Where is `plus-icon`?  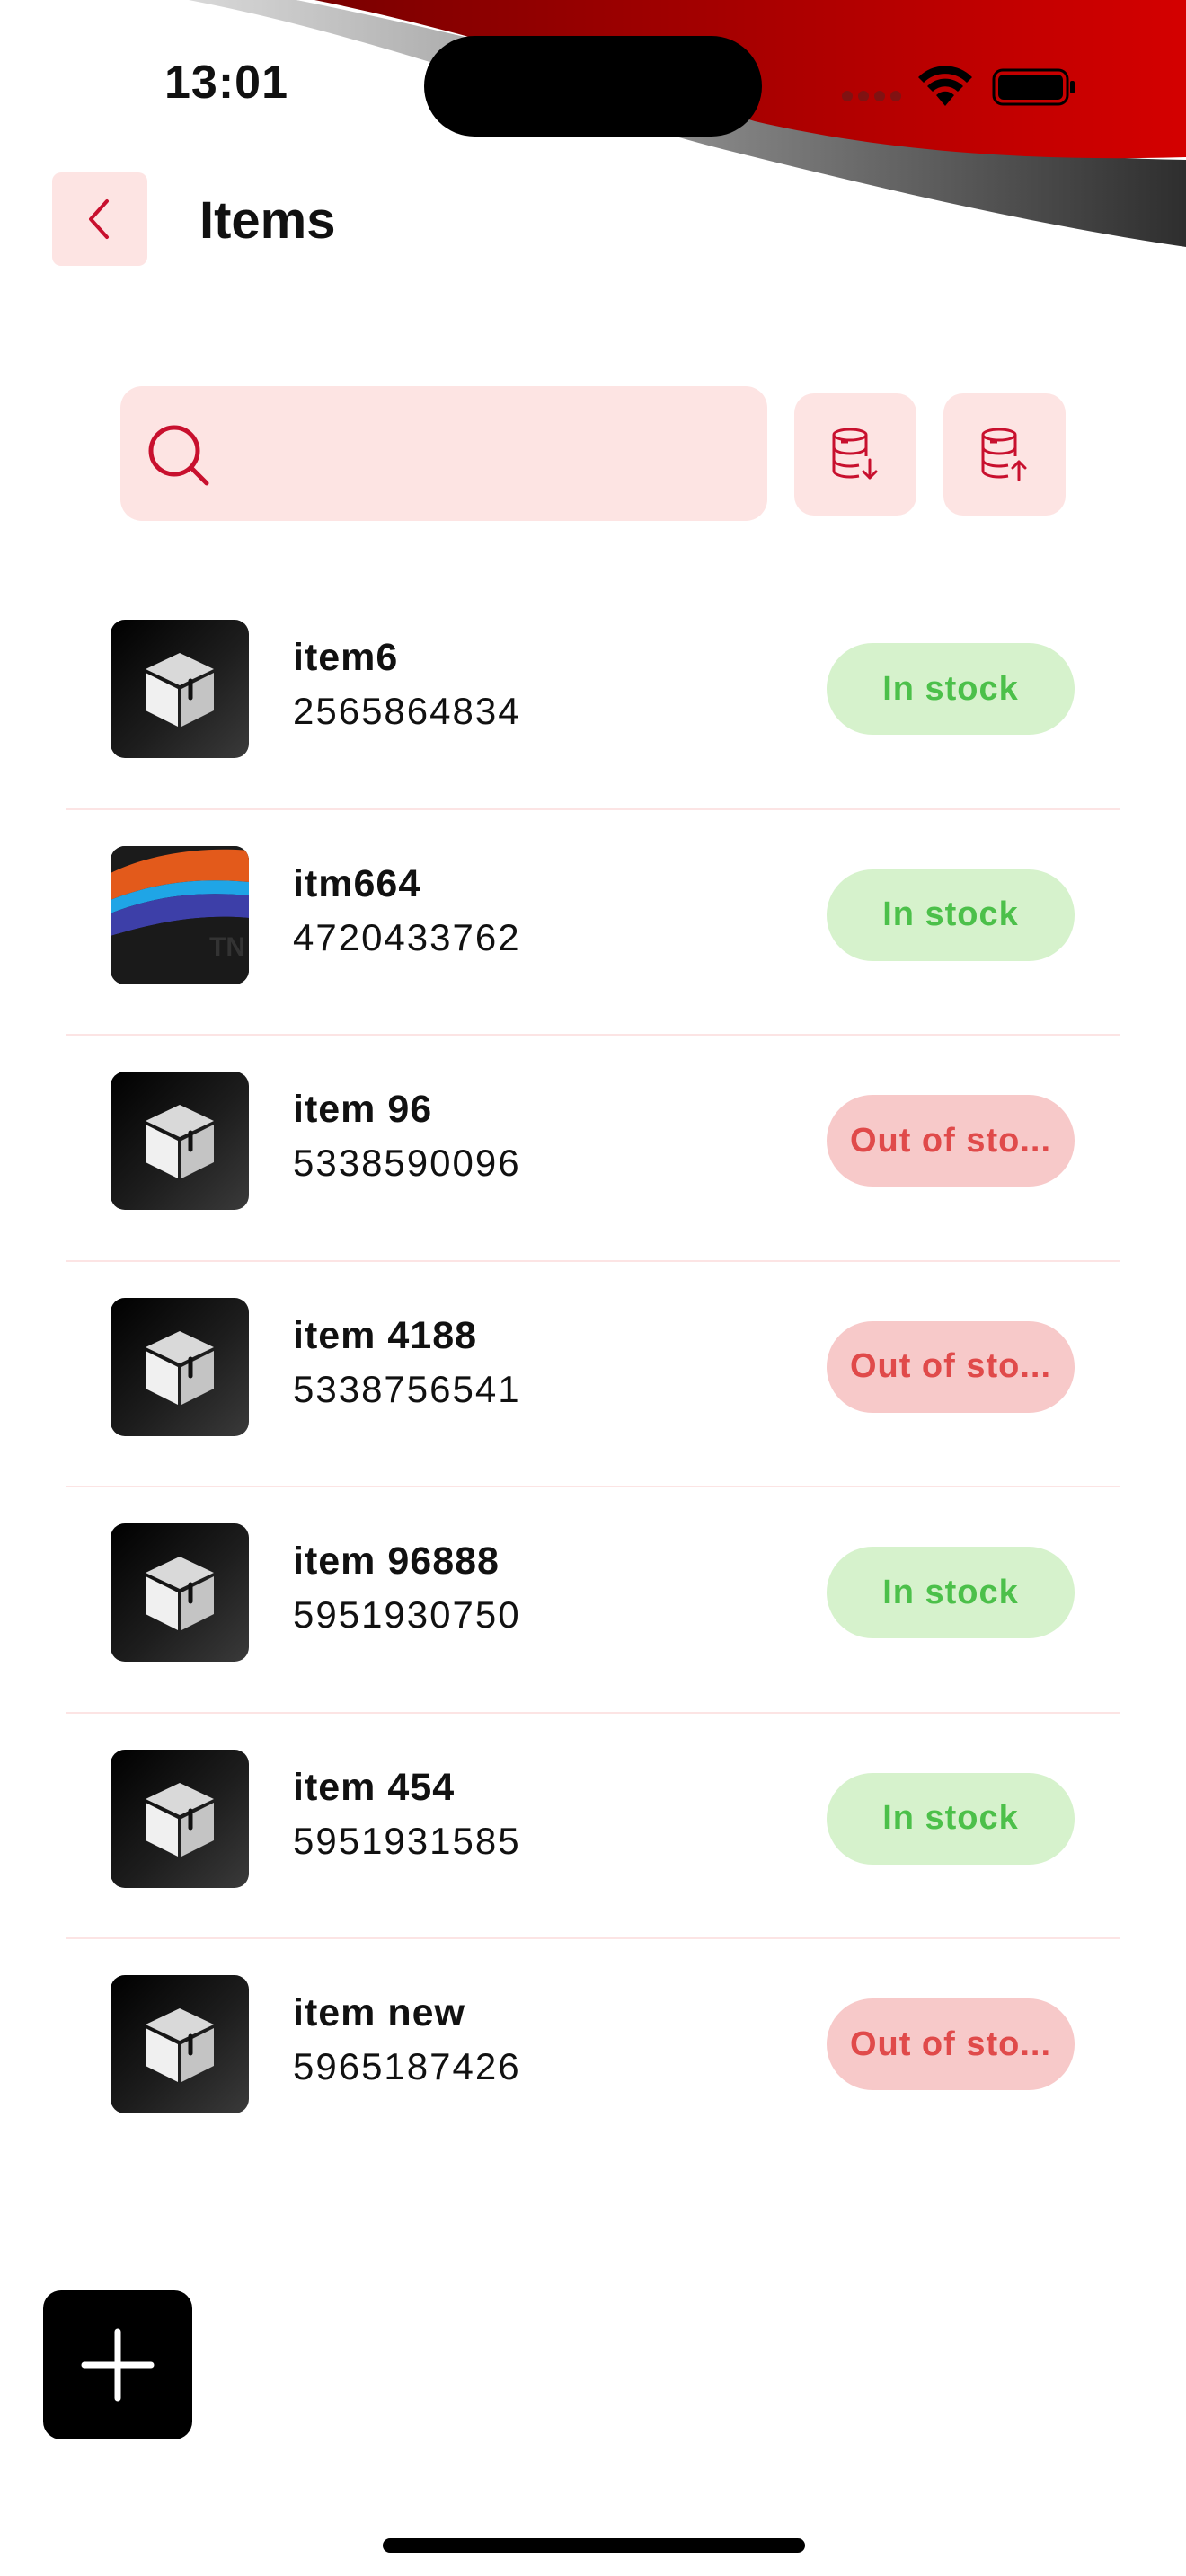
plus-icon is located at coordinates (118, 2365).